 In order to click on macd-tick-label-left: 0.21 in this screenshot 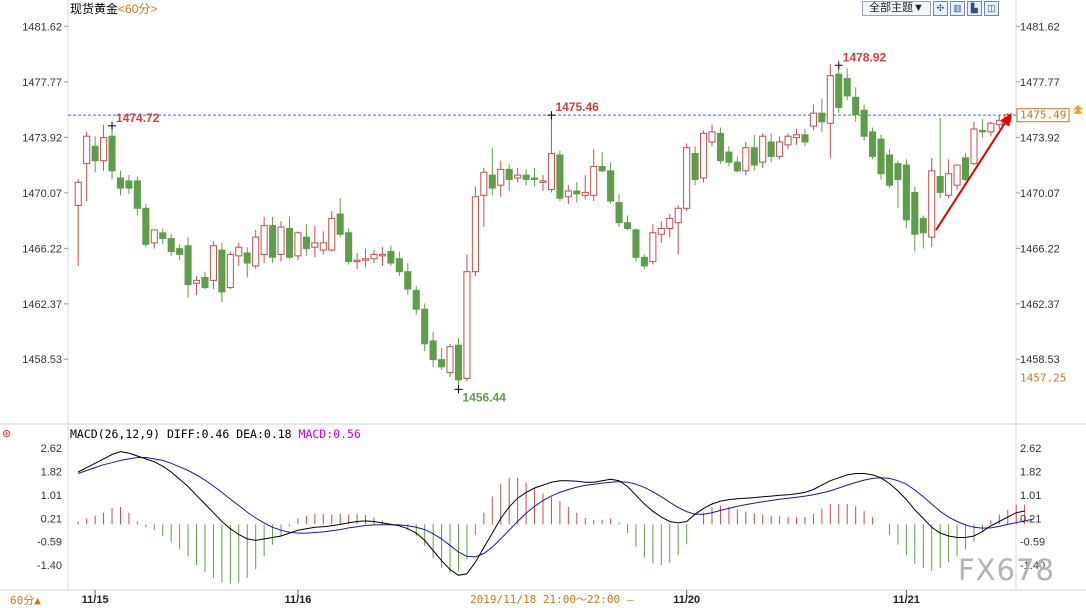, I will do `click(51, 519)`.